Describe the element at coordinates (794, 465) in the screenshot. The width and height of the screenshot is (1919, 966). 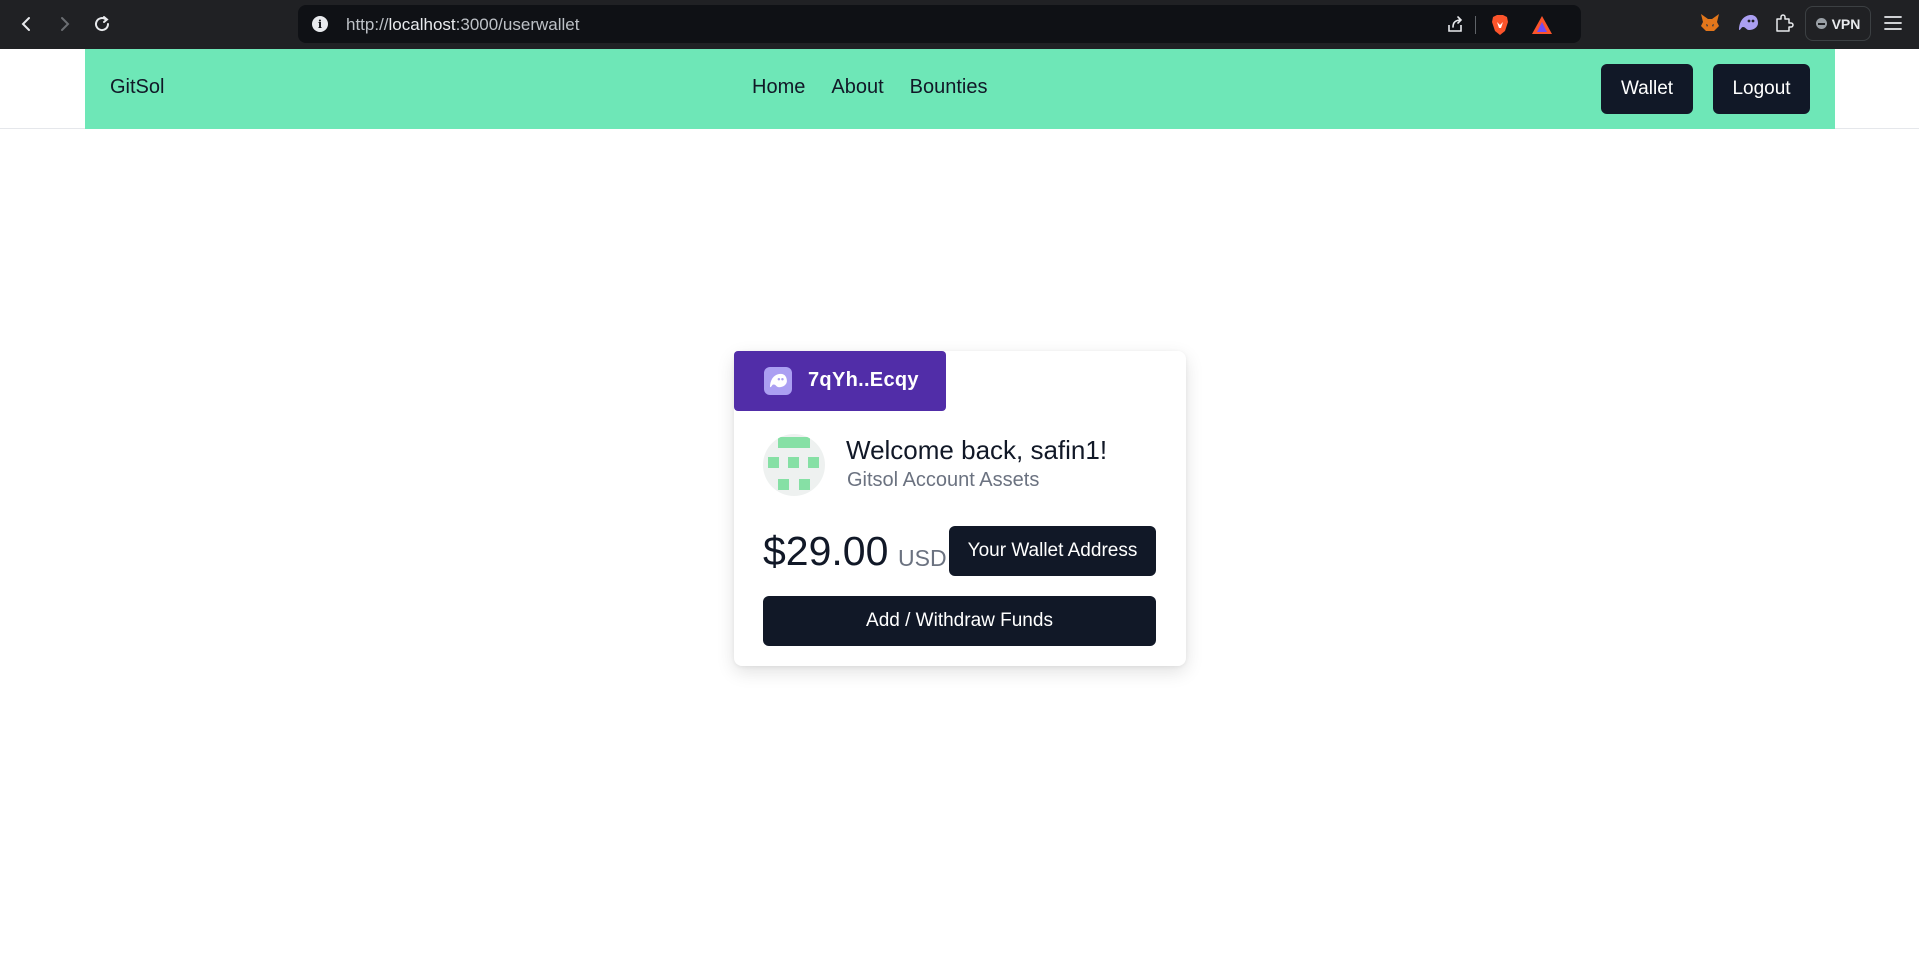
I see `avatar` at that location.